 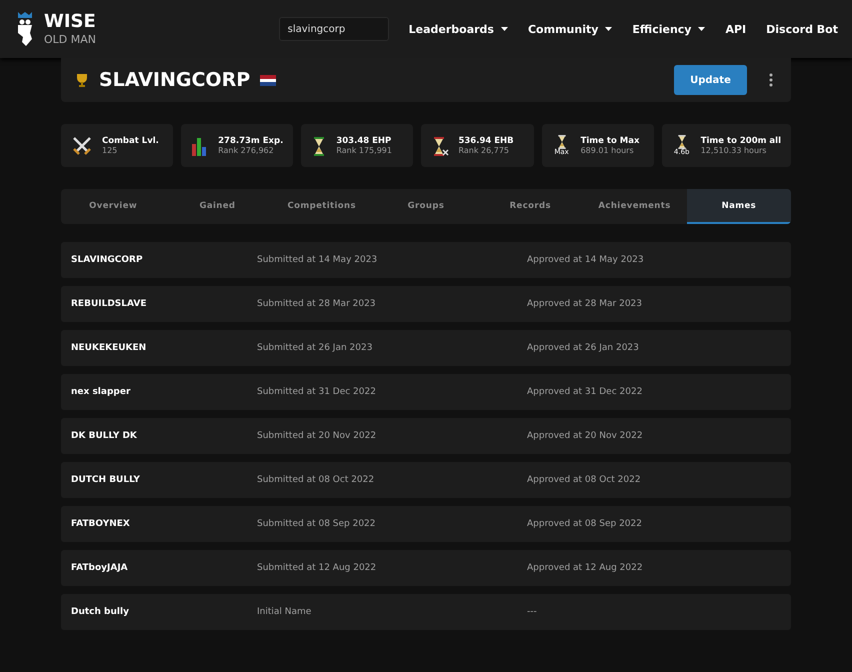 I want to click on approved-date: Approved at 28 Mar 2023, so click(x=585, y=304).